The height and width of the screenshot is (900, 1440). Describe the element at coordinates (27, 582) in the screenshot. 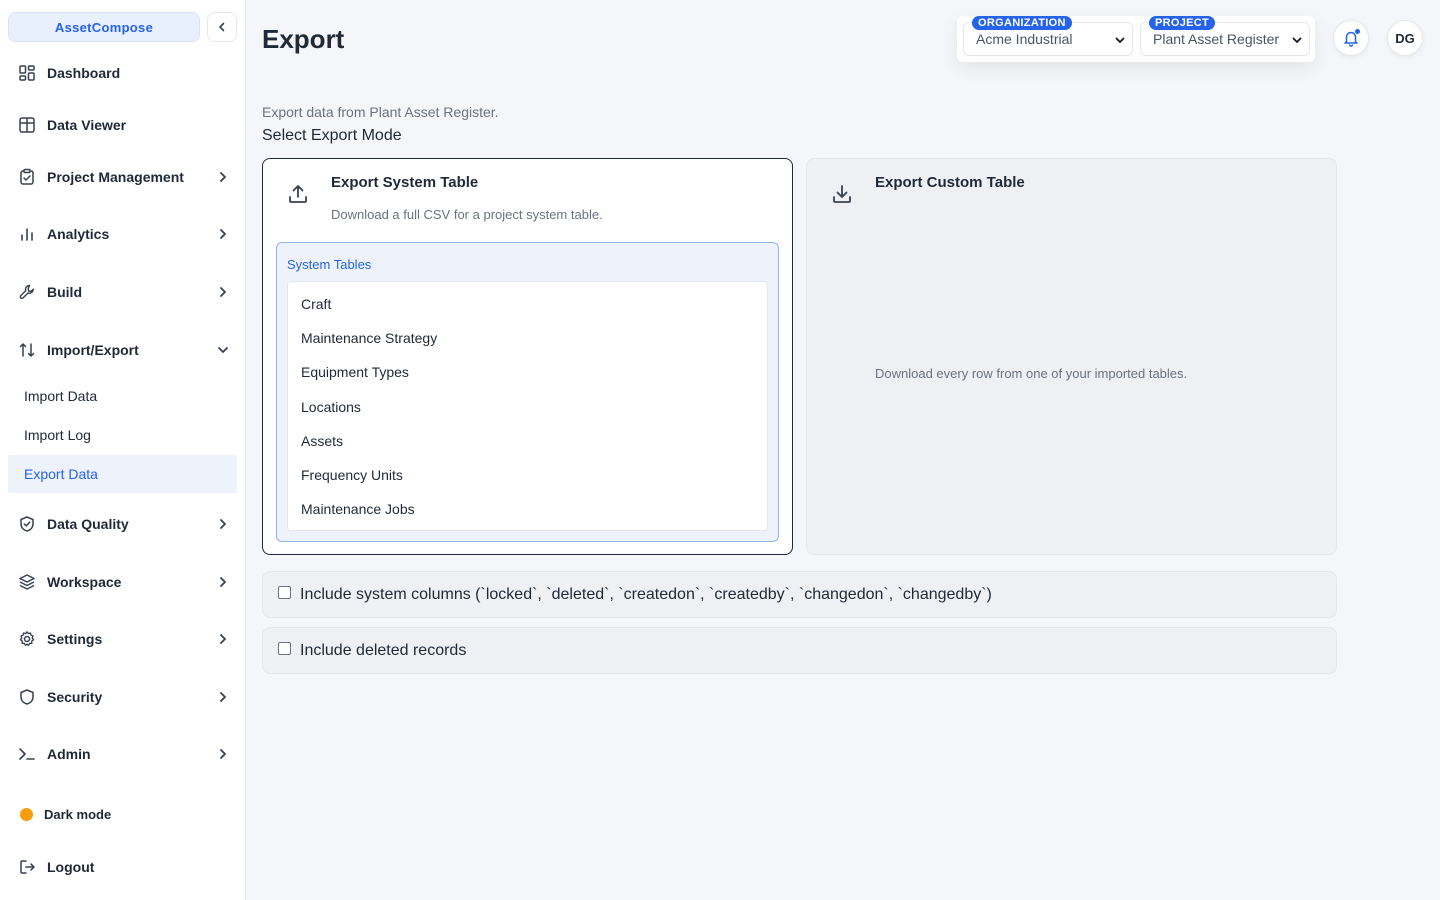

I see `layers-icon` at that location.